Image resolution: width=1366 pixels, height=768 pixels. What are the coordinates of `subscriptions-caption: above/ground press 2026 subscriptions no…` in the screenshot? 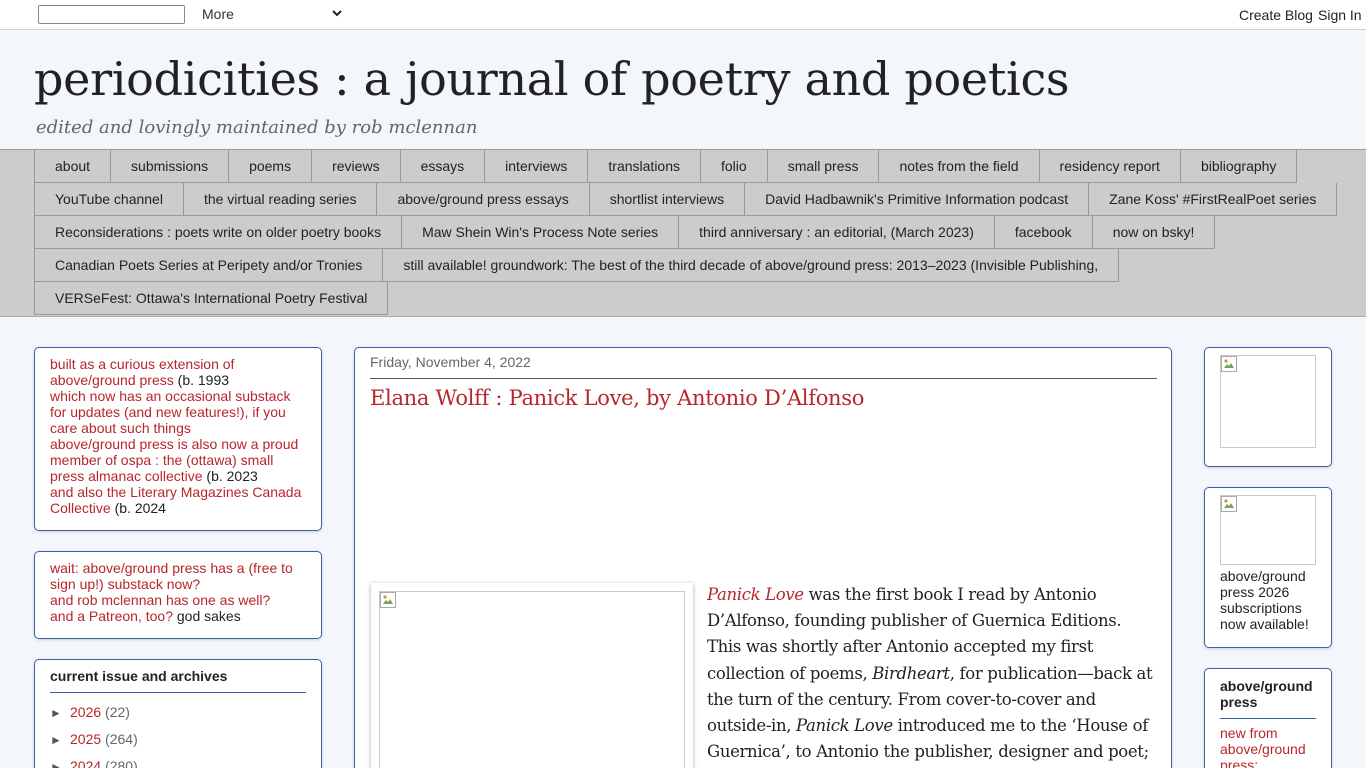 It's located at (1264, 600).